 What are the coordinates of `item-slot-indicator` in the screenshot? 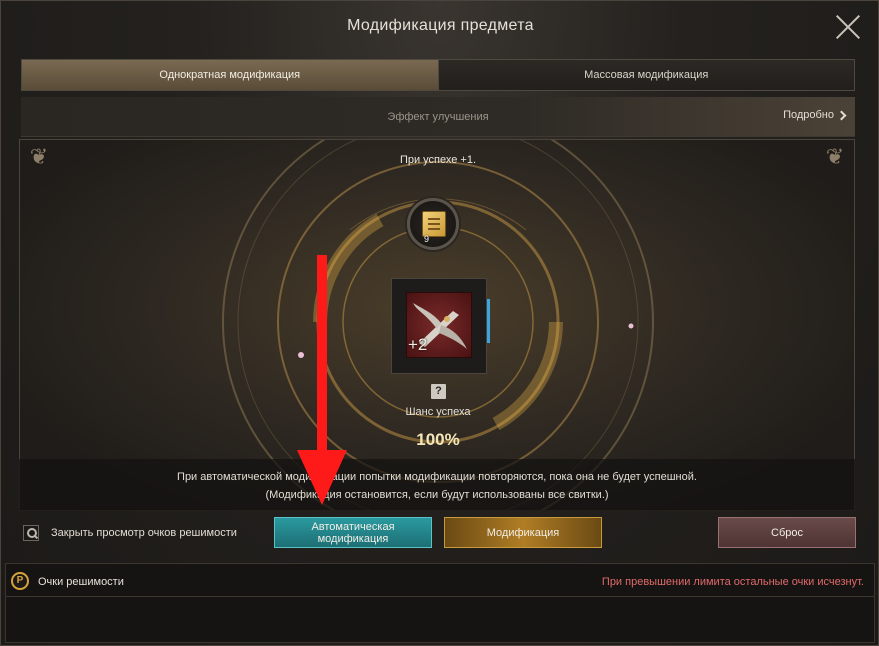 It's located at (488, 321).